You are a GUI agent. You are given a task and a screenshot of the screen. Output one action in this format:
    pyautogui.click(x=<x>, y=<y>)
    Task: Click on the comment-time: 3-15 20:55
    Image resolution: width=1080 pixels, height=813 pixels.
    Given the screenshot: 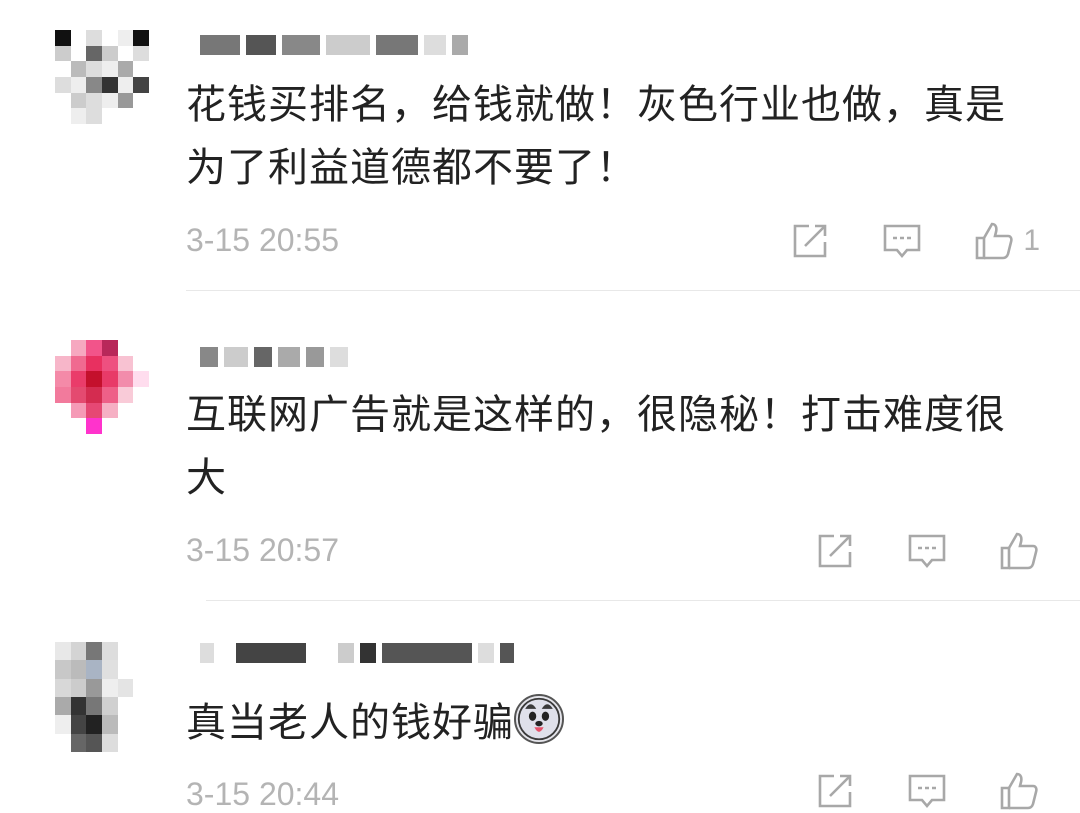 What is the action you would take?
    pyautogui.click(x=263, y=240)
    